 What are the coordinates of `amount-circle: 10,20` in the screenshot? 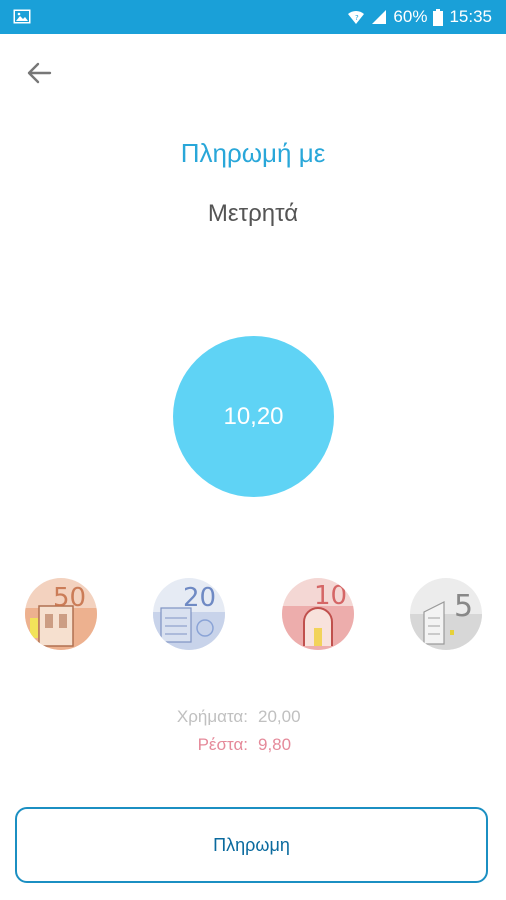 It's located at (253, 416).